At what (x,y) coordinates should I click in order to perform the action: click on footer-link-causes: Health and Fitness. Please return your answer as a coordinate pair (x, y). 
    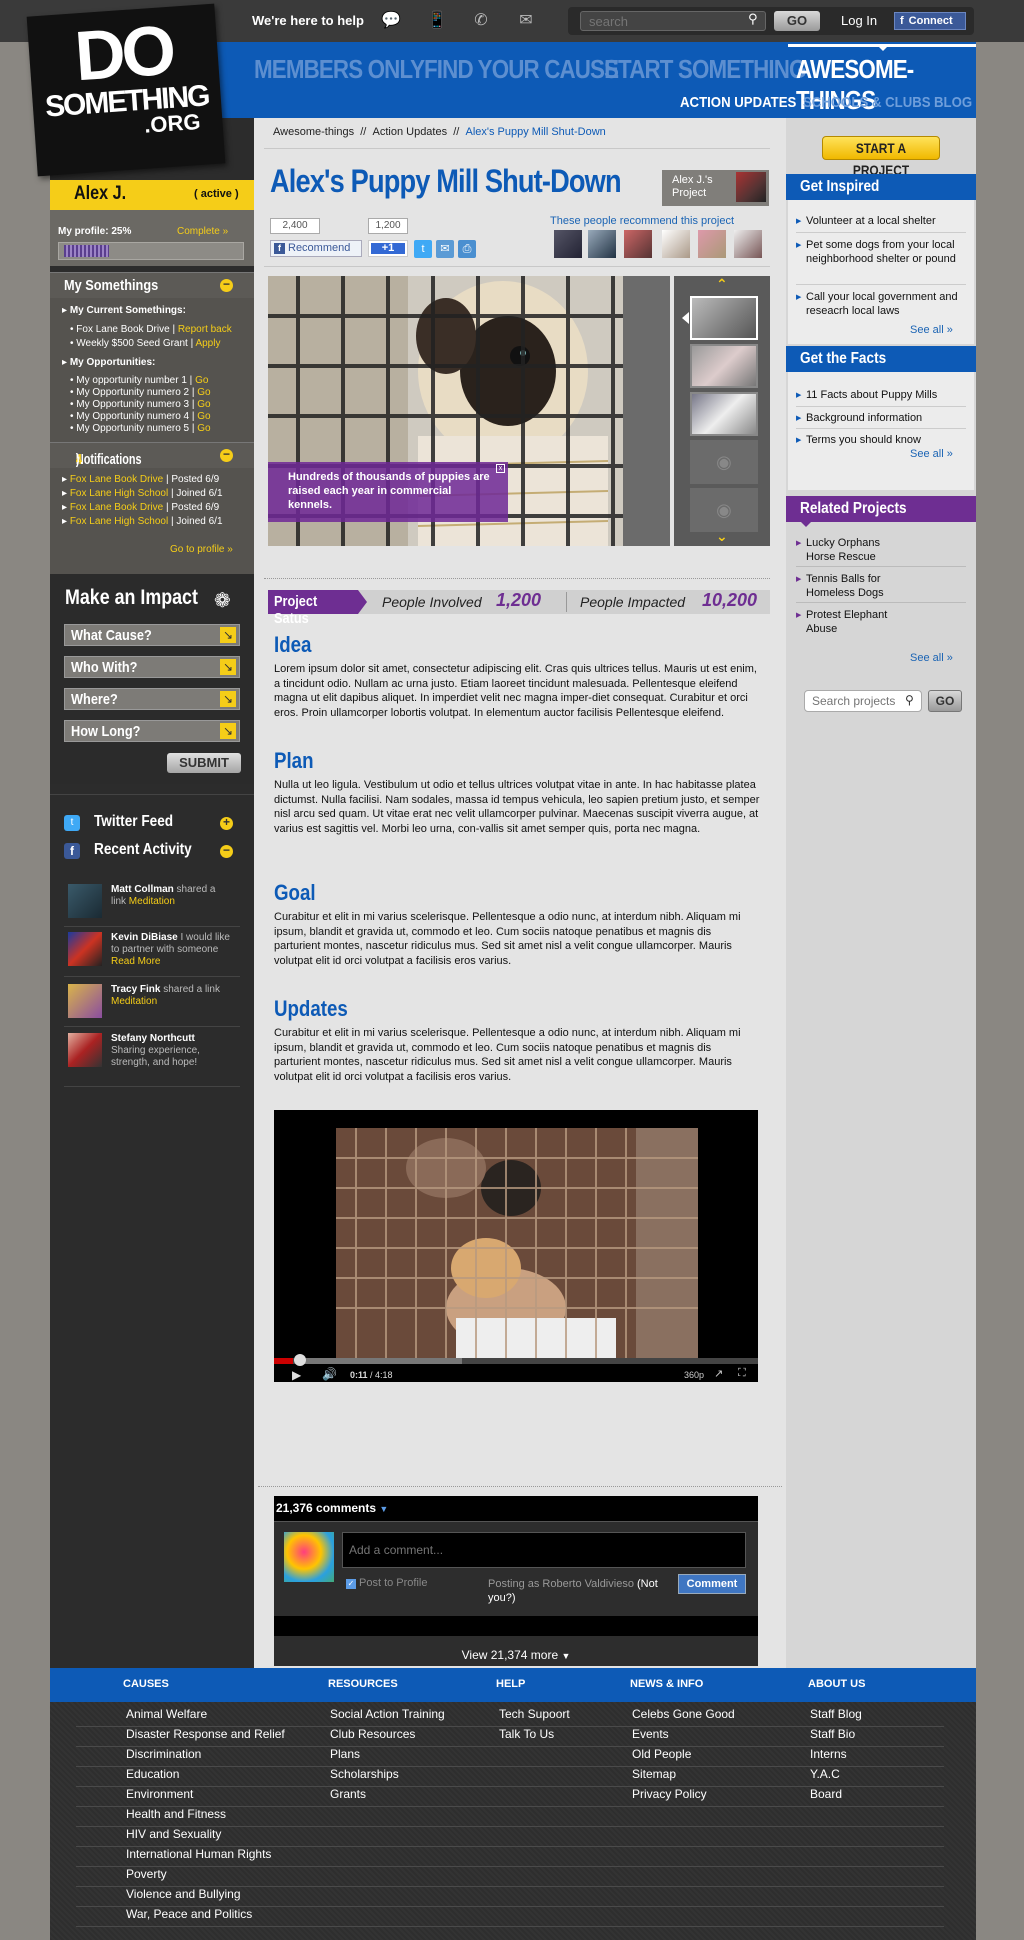
    Looking at the image, I should click on (176, 1814).